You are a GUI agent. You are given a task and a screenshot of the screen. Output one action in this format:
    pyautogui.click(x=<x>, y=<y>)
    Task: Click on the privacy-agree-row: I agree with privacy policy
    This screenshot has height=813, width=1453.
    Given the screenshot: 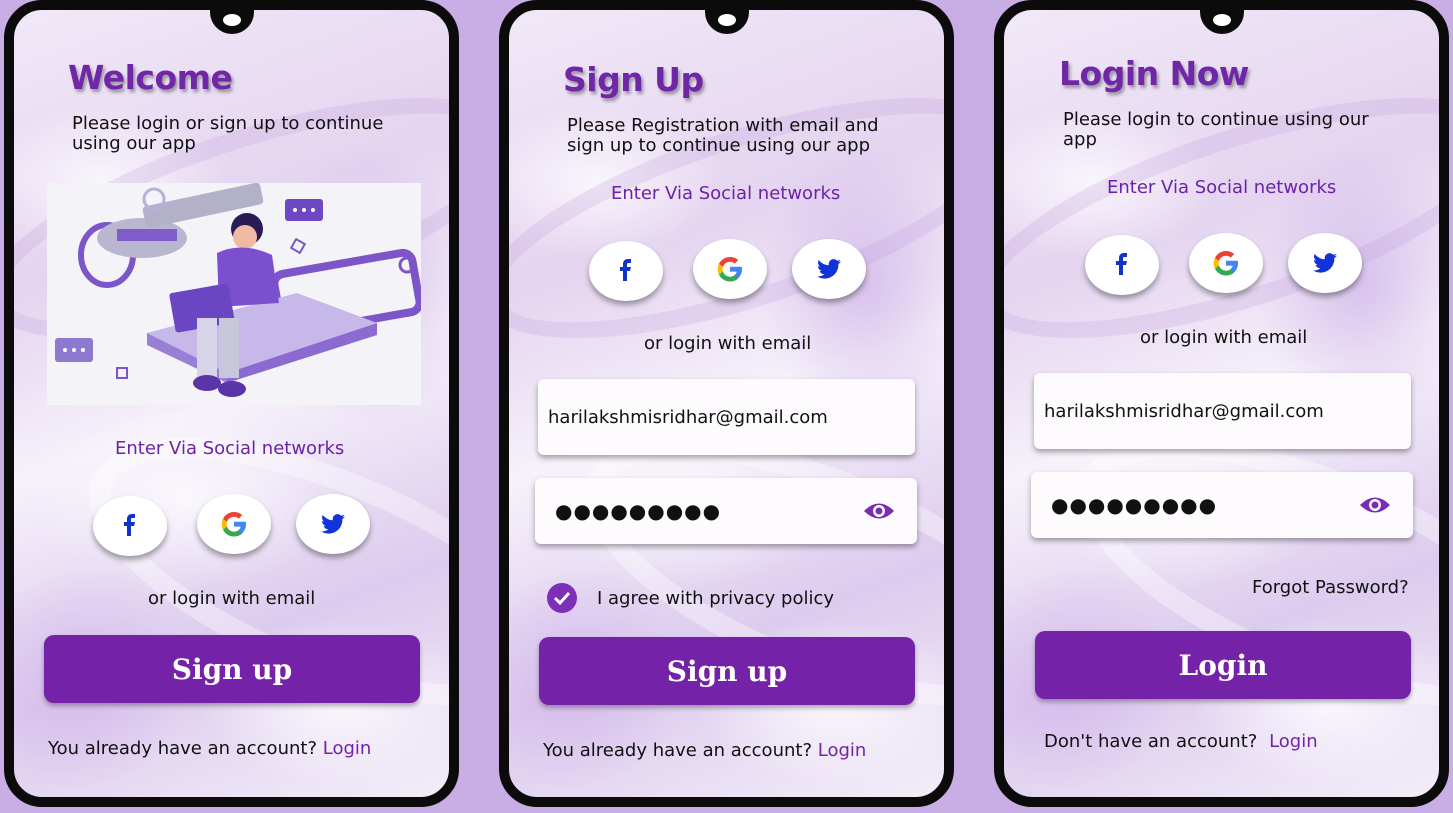 What is the action you would take?
    pyautogui.click(x=690, y=598)
    